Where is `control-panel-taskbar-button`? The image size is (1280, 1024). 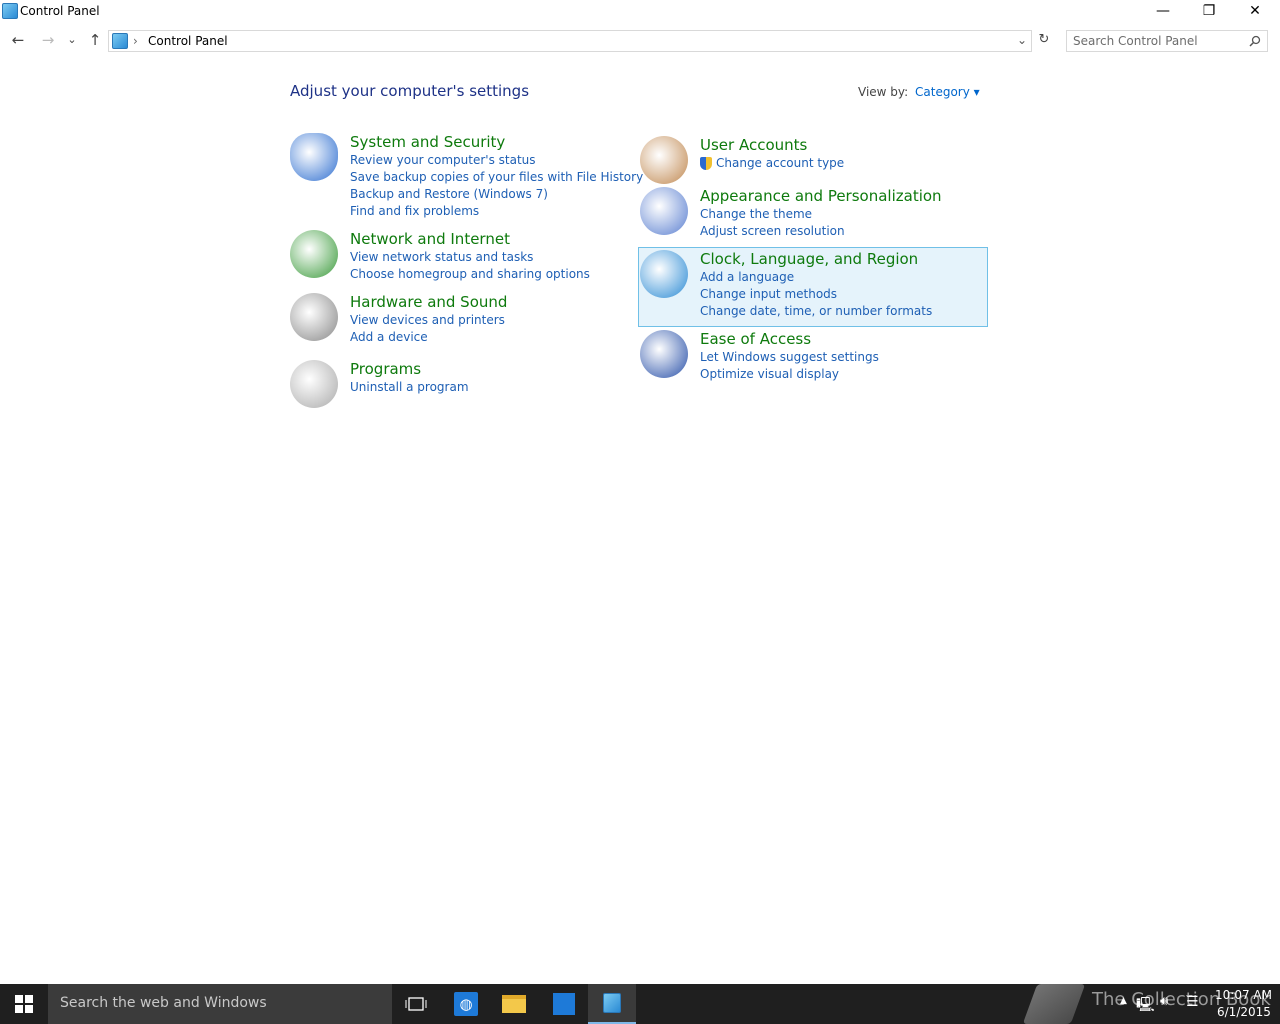 control-panel-taskbar-button is located at coordinates (612, 1004).